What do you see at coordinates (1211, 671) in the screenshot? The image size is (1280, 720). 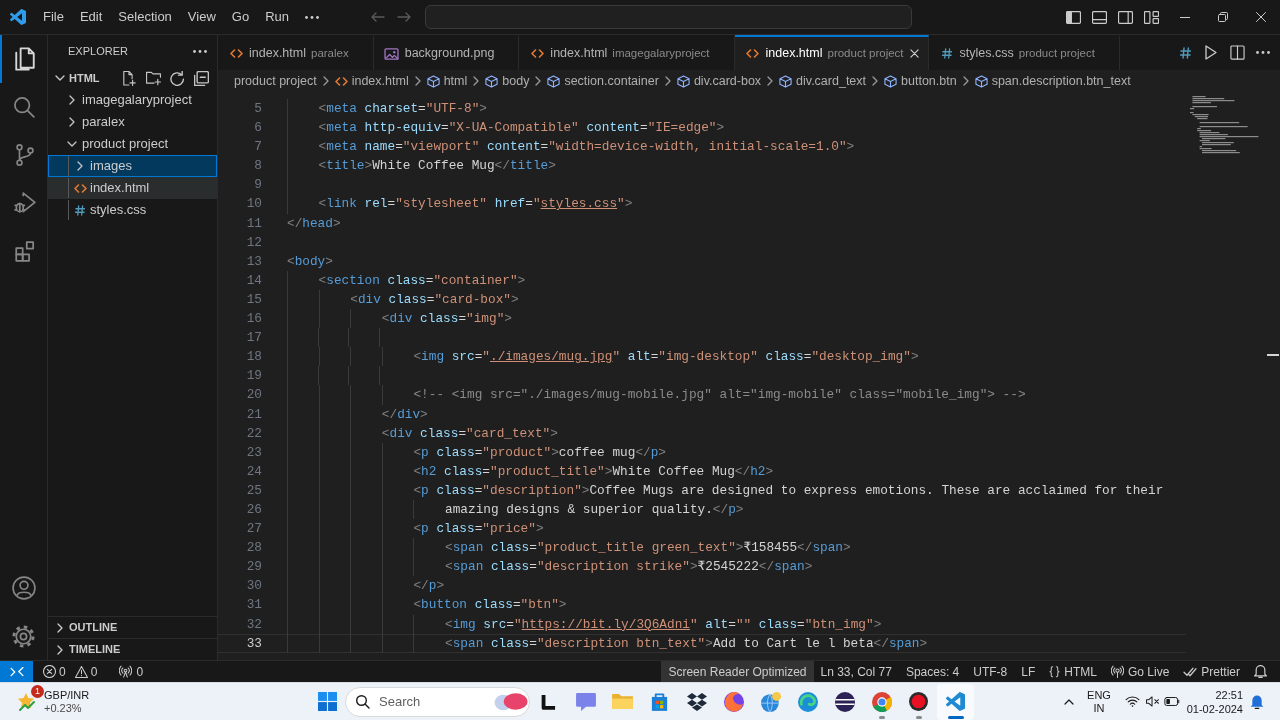 I see `status-bar-item: Prettier` at bounding box center [1211, 671].